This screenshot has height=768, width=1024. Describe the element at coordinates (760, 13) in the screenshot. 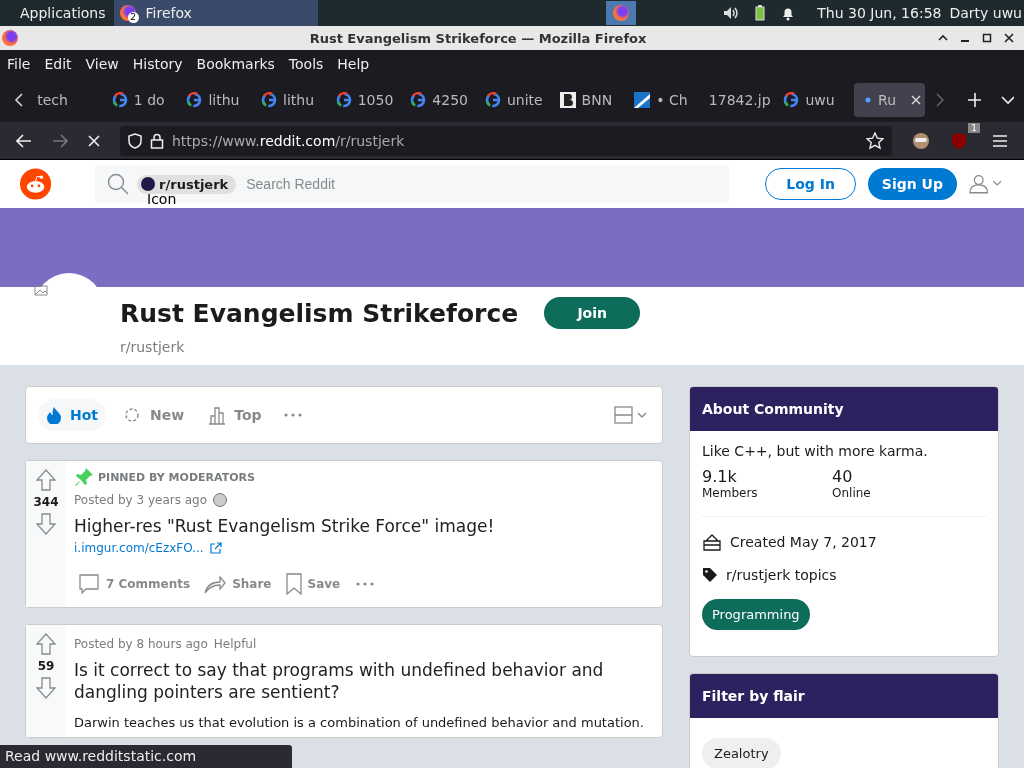

I see `battery-icon` at that location.